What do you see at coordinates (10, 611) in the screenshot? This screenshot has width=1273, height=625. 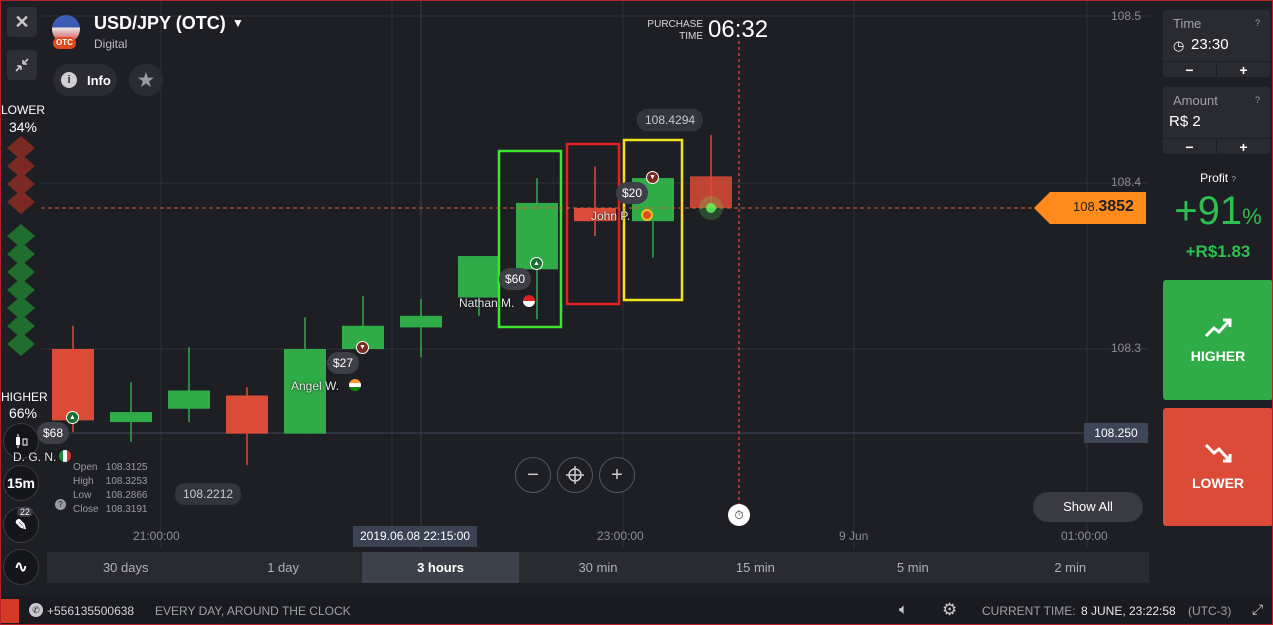 I see `footer-left-tab` at bounding box center [10, 611].